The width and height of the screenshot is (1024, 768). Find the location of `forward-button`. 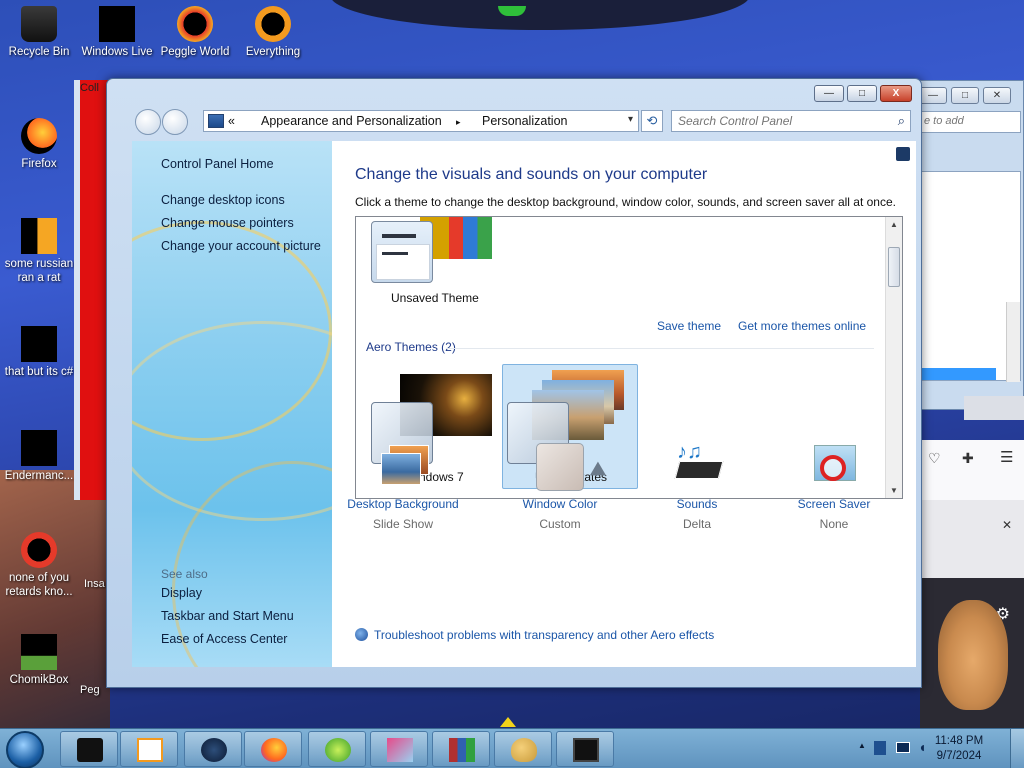

forward-button is located at coordinates (175, 122).